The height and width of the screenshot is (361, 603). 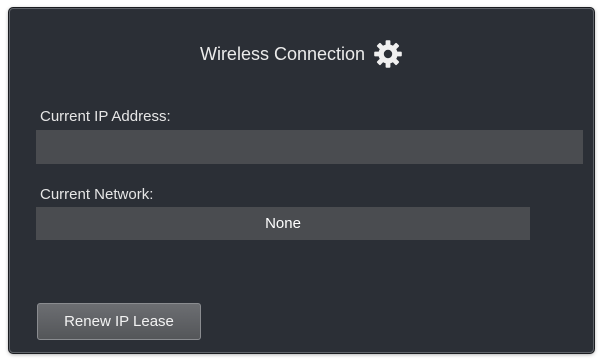 I want to click on ip-address-label: Current IP Address:, so click(x=105, y=116).